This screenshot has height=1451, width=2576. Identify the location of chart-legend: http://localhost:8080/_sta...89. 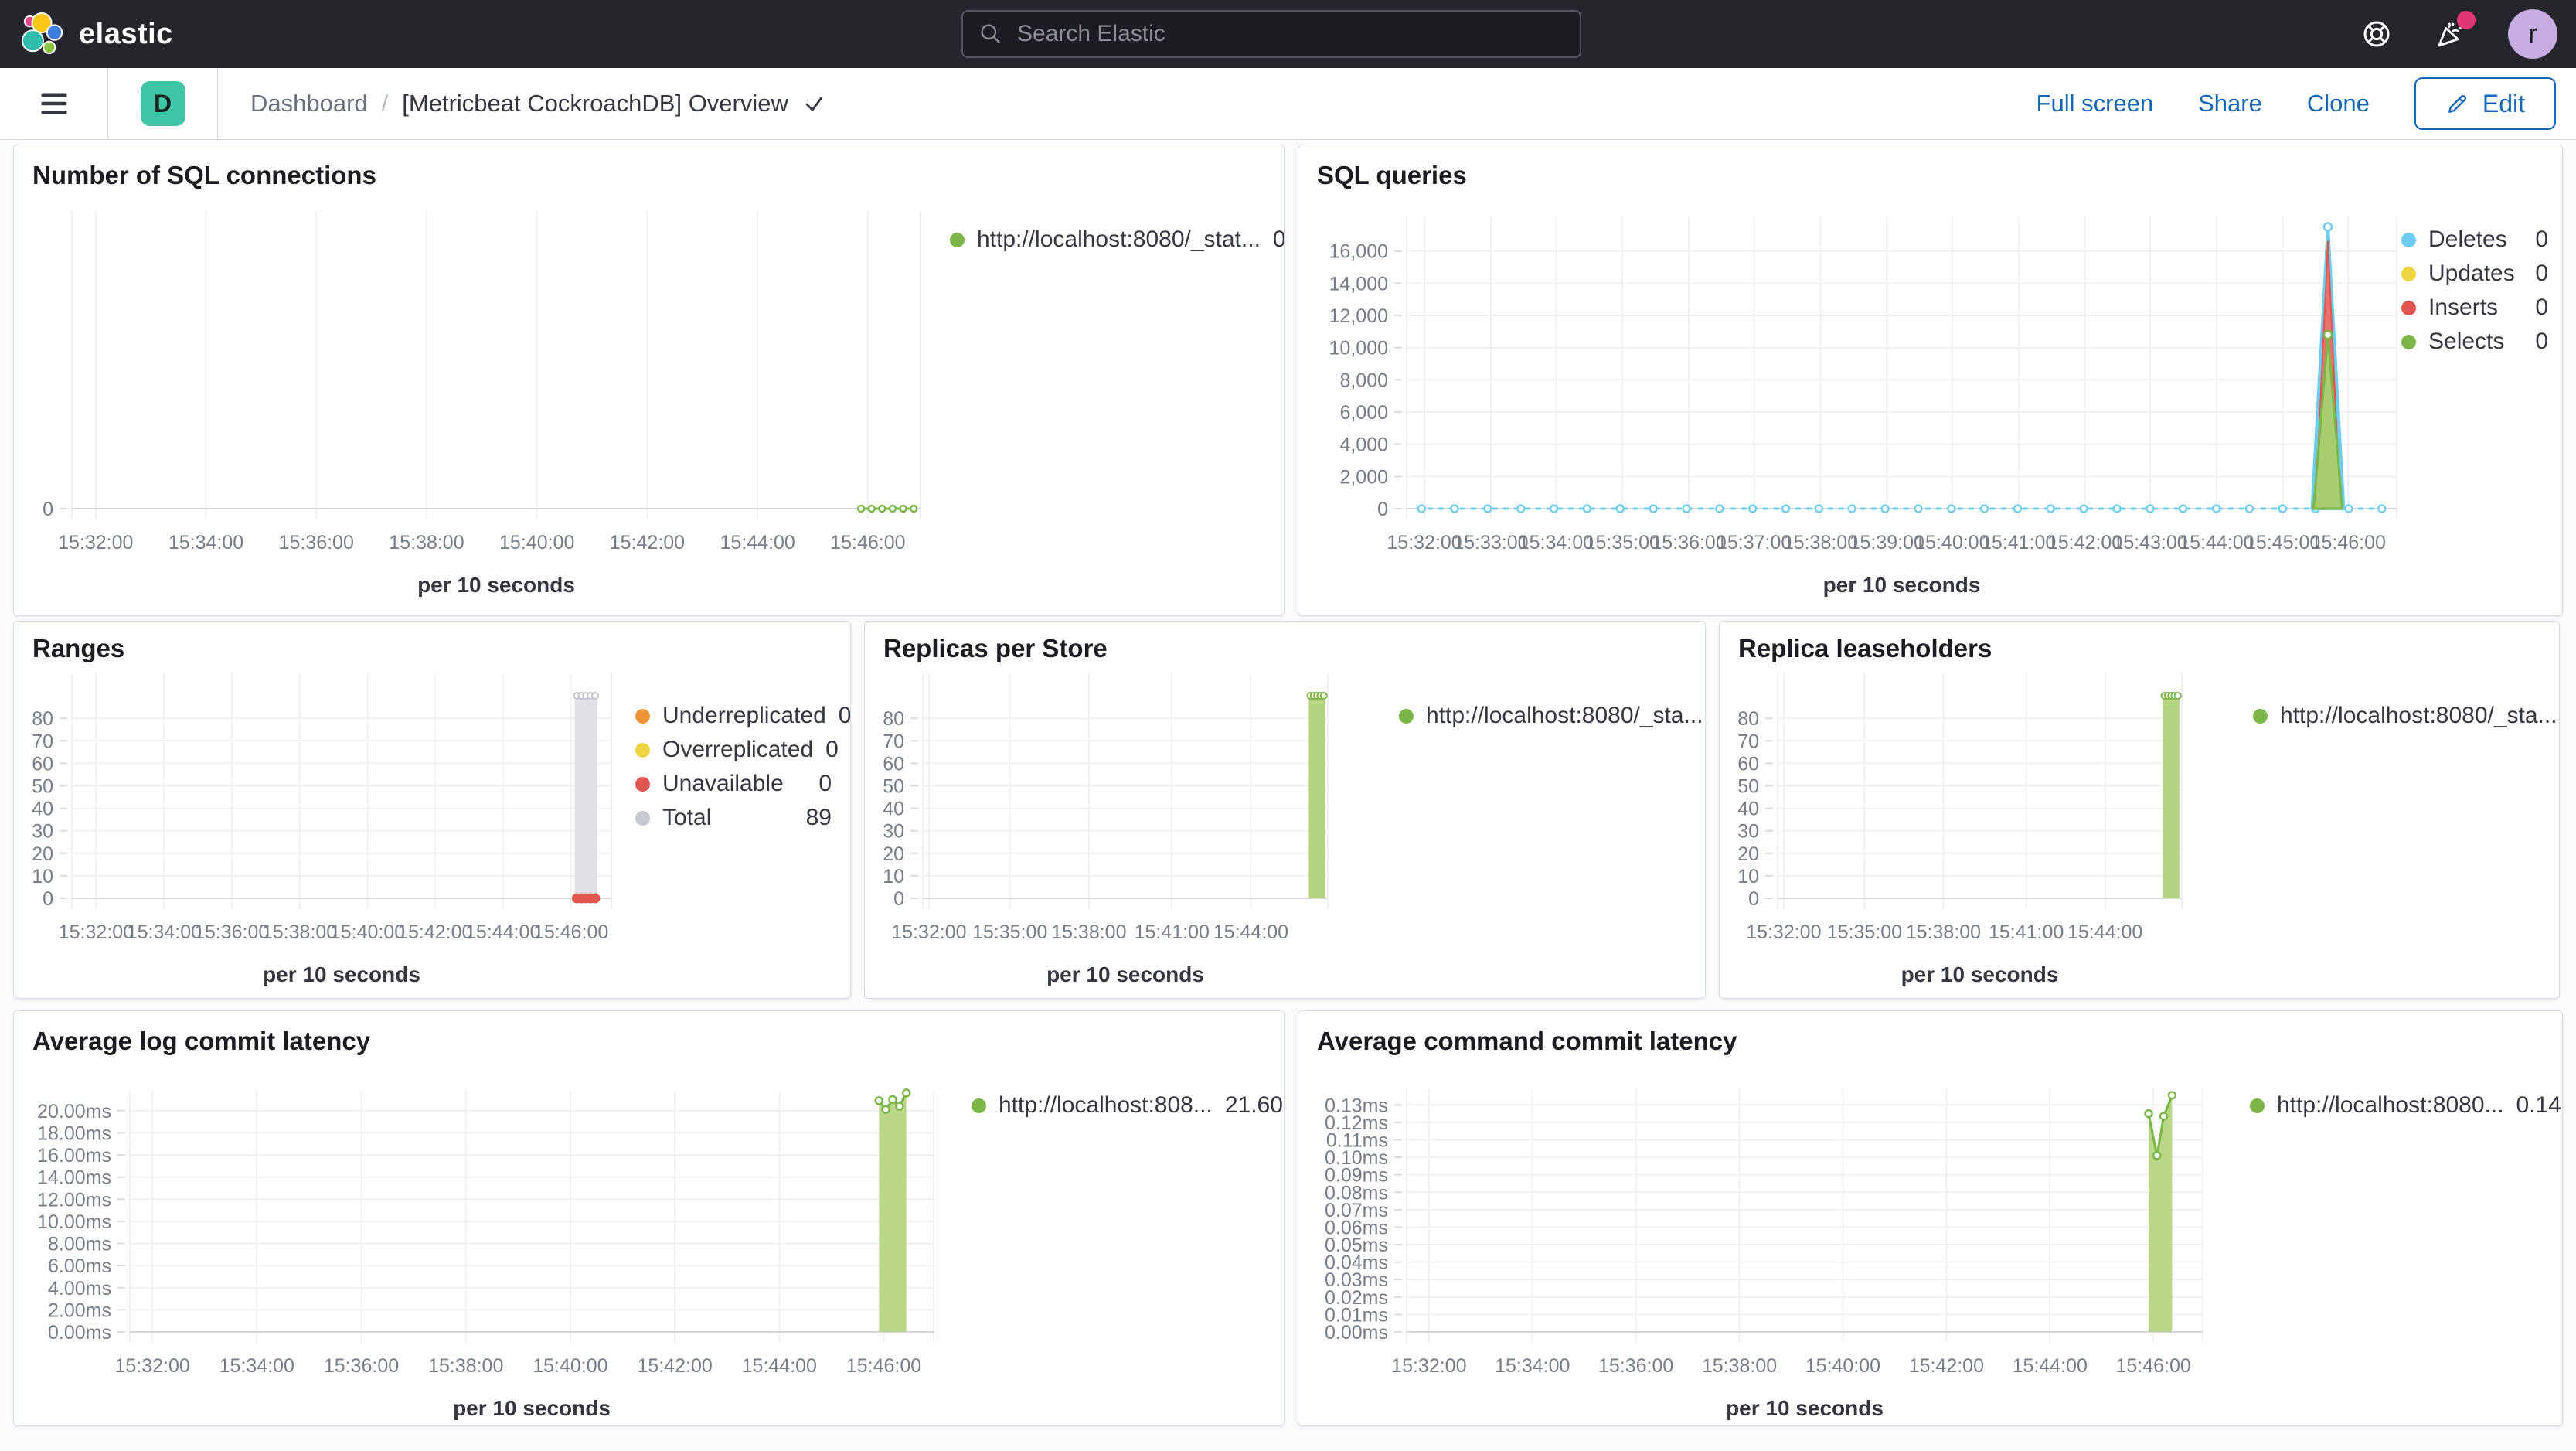
(2405, 716).